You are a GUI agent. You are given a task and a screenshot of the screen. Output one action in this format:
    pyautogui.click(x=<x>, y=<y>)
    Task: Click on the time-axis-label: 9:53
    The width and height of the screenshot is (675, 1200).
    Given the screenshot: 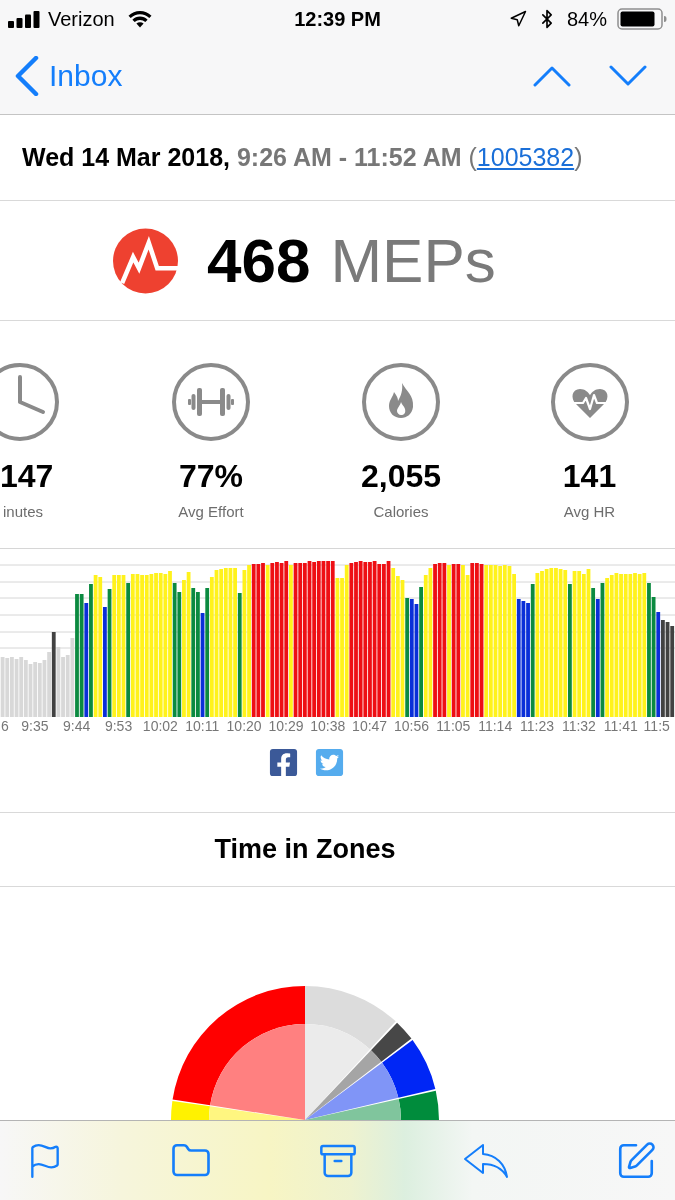 What is the action you would take?
    pyautogui.click(x=118, y=726)
    